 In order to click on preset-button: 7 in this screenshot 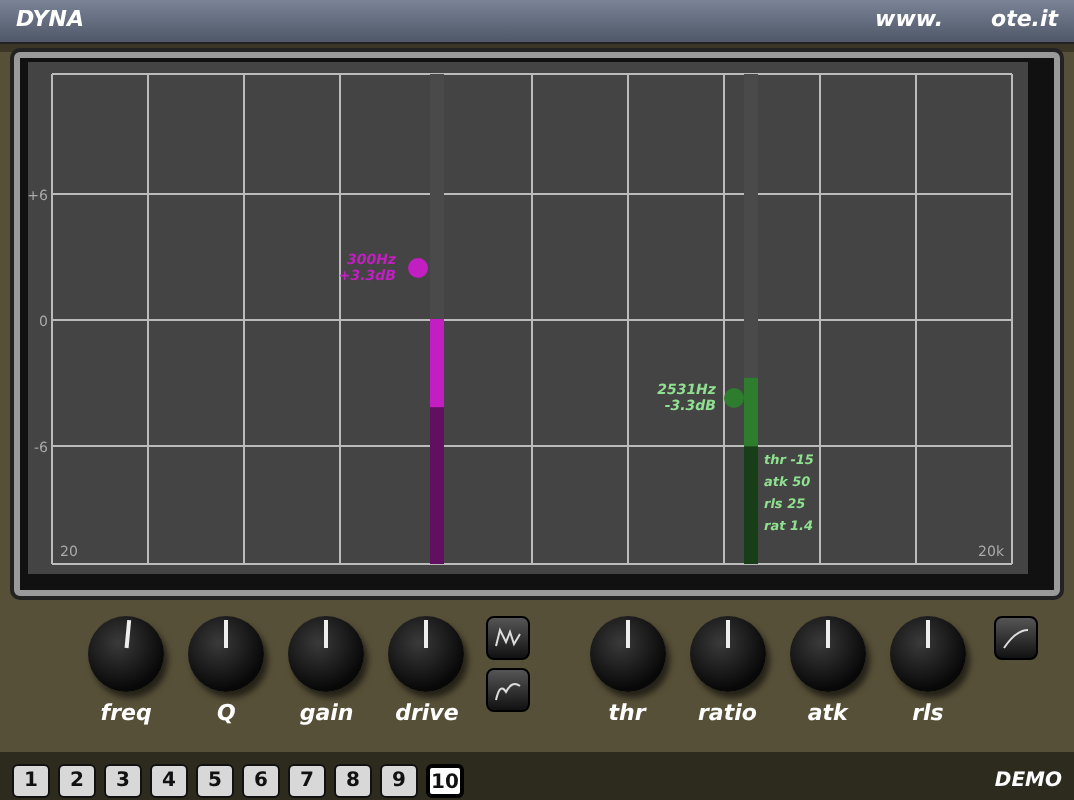, I will do `click(307, 780)`.